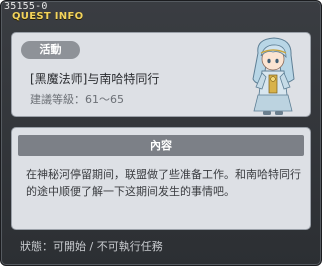 The width and height of the screenshot is (322, 266). I want to click on level-label: 建議等級, so click(52, 99).